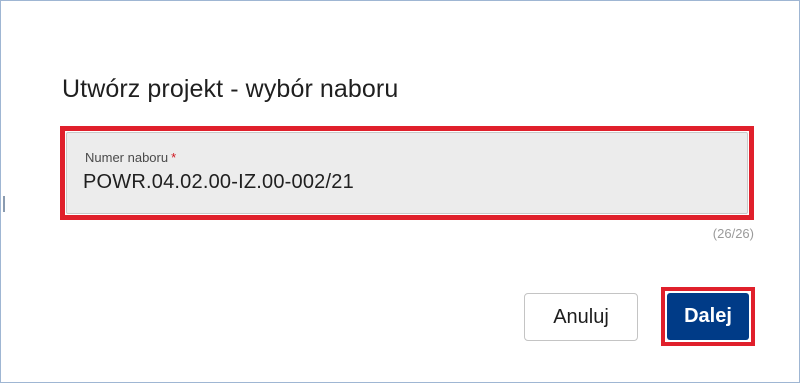 This screenshot has width=802, height=385. Describe the element at coordinates (4, 204) in the screenshot. I see `background-edge-mark` at that location.